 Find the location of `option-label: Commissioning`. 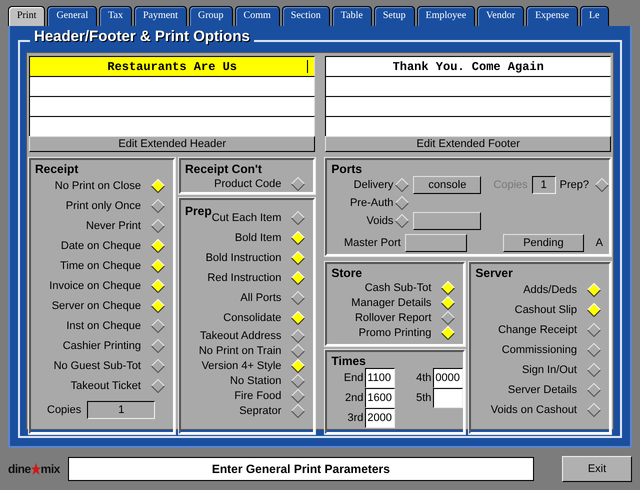

option-label: Commissioning is located at coordinates (539, 350).